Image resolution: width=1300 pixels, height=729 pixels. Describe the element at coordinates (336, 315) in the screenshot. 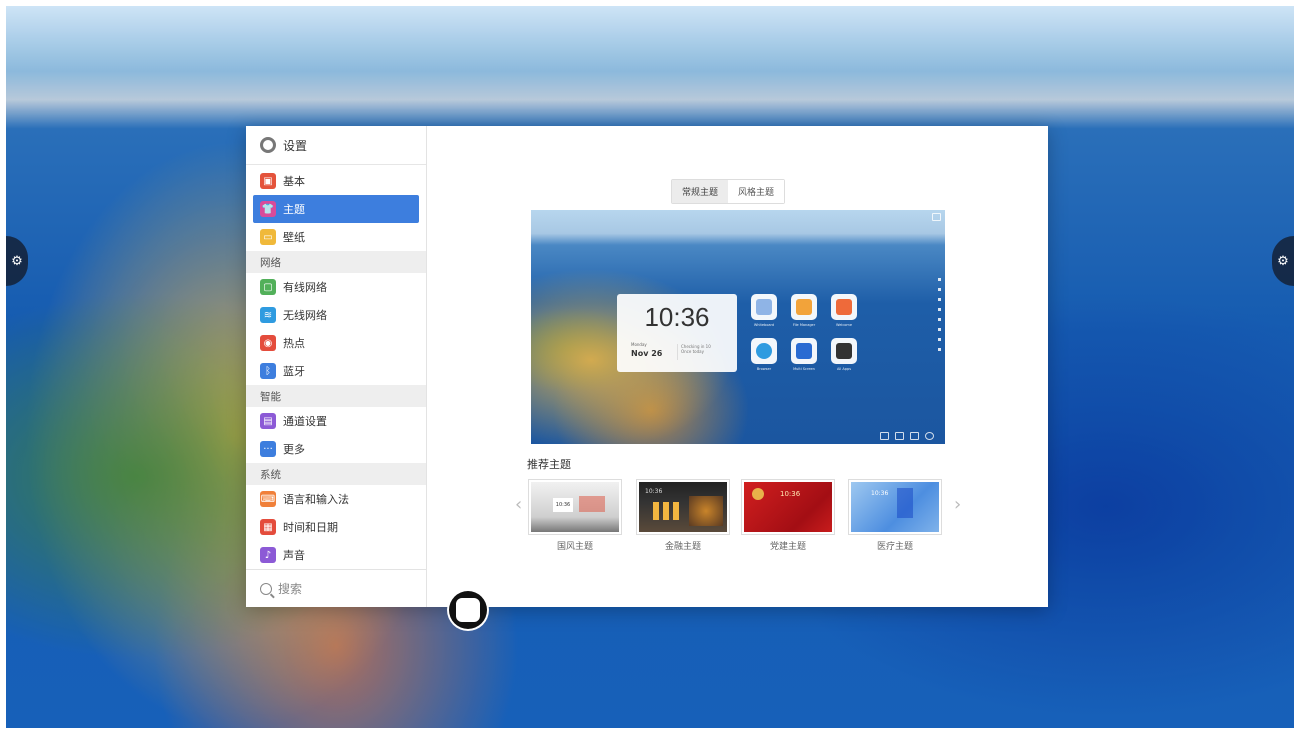

I see `sidebar-item-wifi: ≋ 无线网络` at that location.